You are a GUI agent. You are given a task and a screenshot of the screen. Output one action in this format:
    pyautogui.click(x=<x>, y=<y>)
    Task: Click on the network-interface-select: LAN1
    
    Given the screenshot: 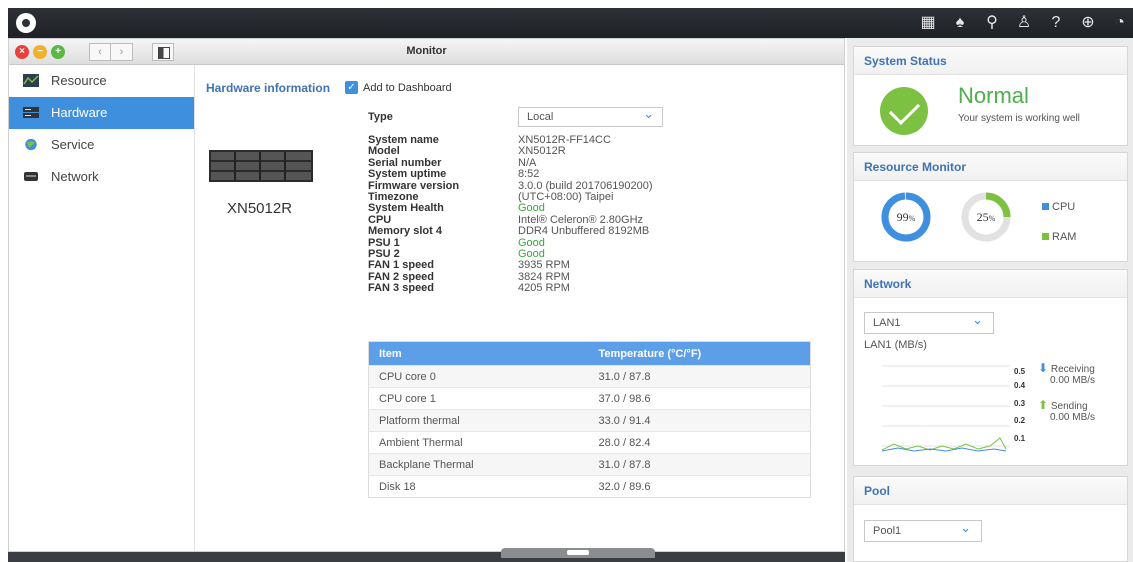 What is the action you would take?
    pyautogui.click(x=929, y=322)
    